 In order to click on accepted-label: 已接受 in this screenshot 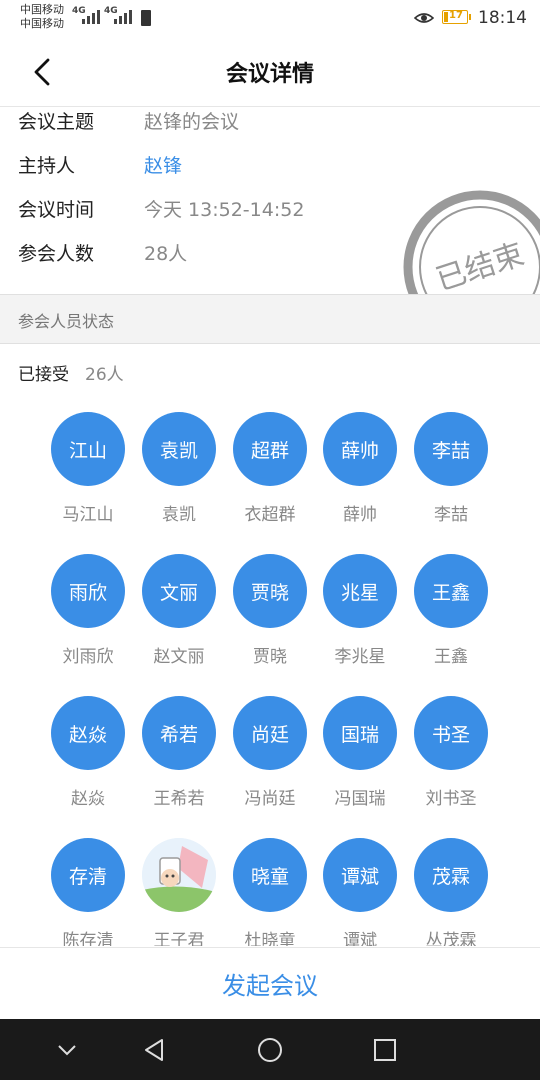, I will do `click(43, 375)`.